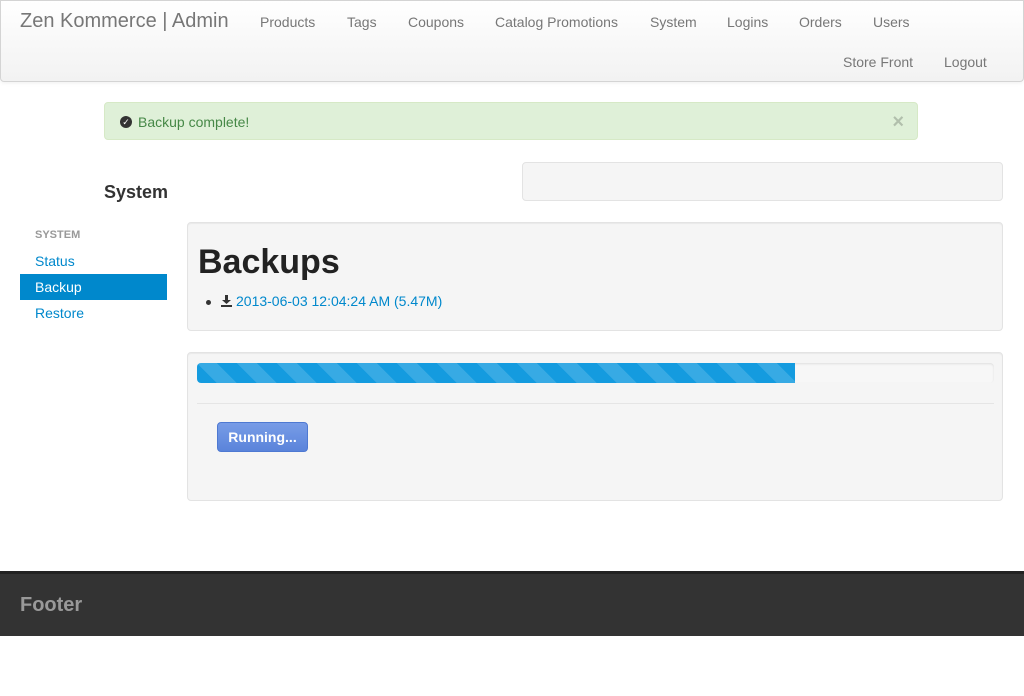 This screenshot has width=1024, height=696. I want to click on sidebar-header: SYSTEM, so click(58, 235).